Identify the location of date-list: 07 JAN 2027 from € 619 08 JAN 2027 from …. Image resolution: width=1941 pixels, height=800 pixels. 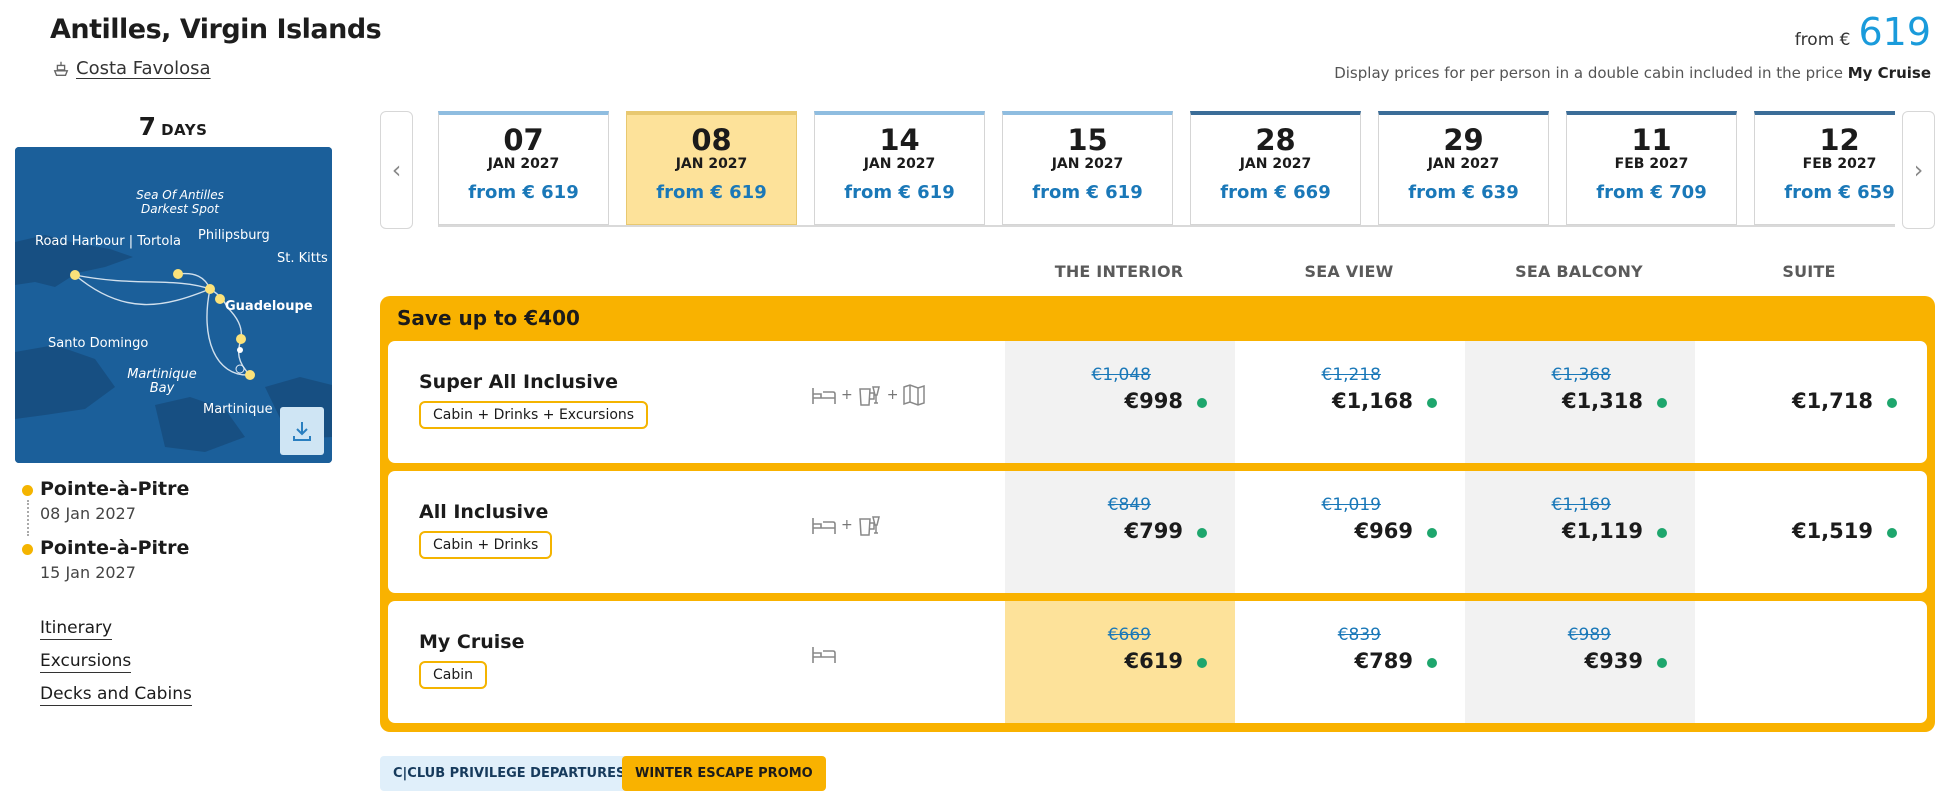
(1166, 169).